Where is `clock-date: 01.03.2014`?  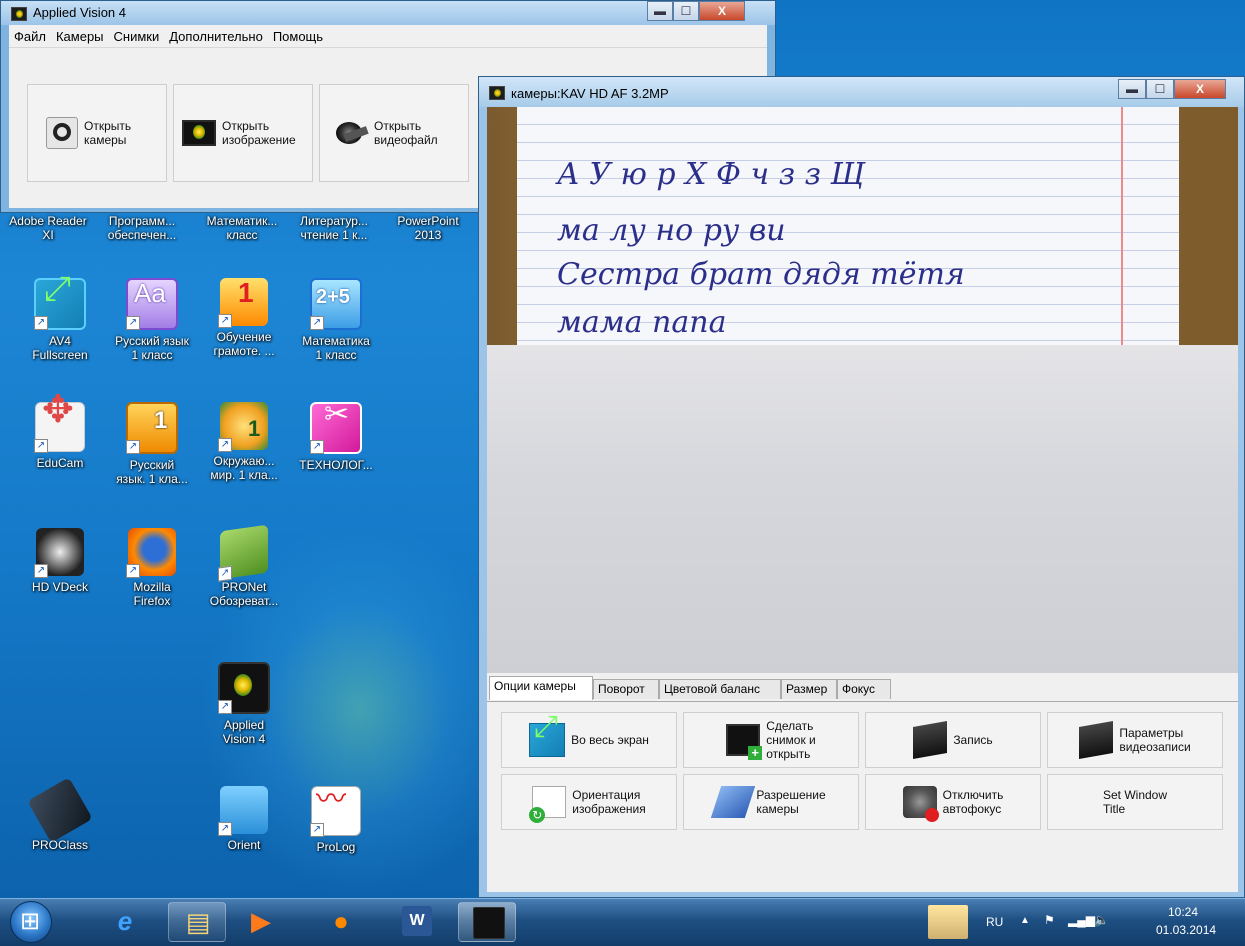 clock-date: 01.03.2014 is located at coordinates (1186, 930).